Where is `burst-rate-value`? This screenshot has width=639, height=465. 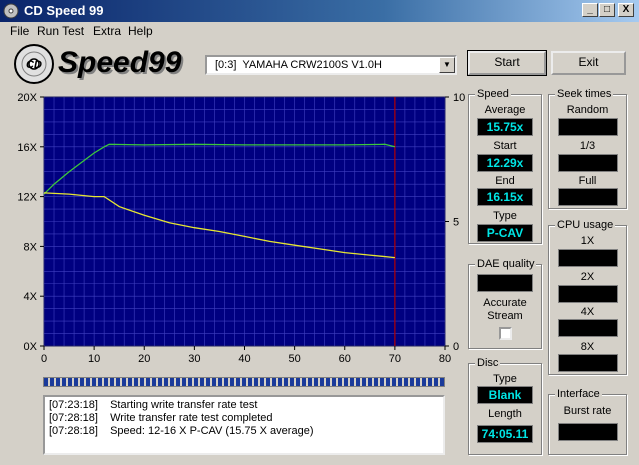
burst-rate-value is located at coordinates (588, 432).